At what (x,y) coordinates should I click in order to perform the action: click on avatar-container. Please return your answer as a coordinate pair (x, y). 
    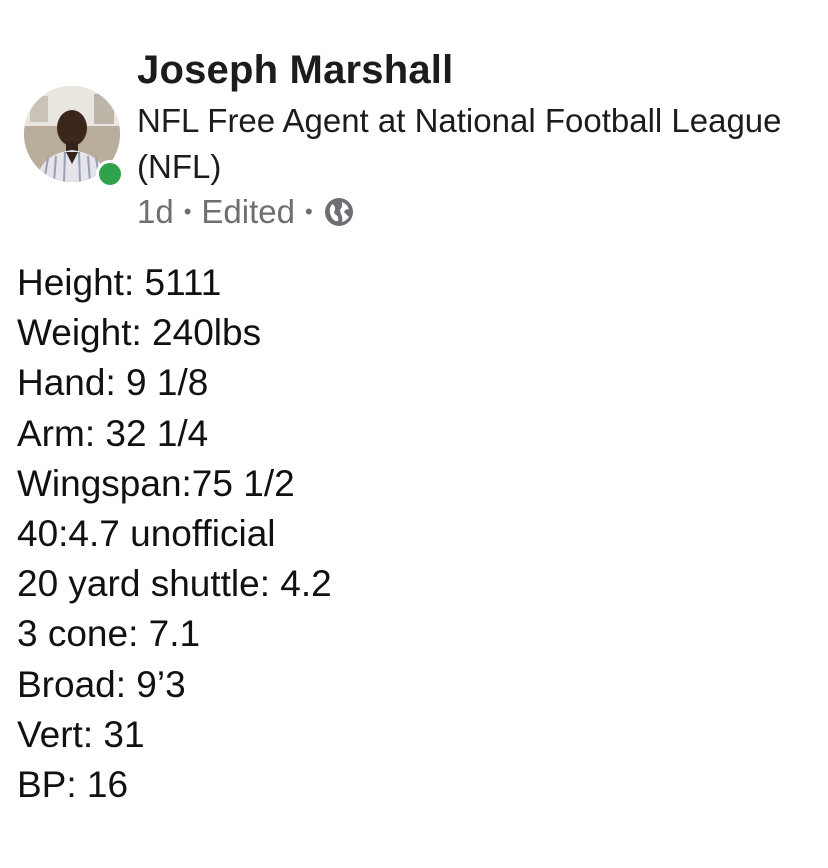
    Looking at the image, I should click on (74, 138).